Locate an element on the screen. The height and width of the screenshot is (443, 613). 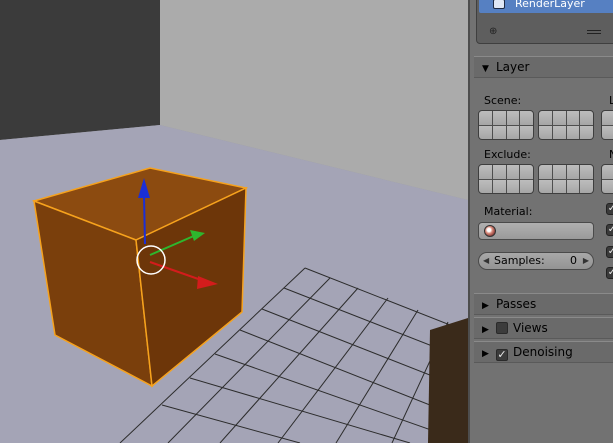
material-sphere-icon is located at coordinates (490, 231).